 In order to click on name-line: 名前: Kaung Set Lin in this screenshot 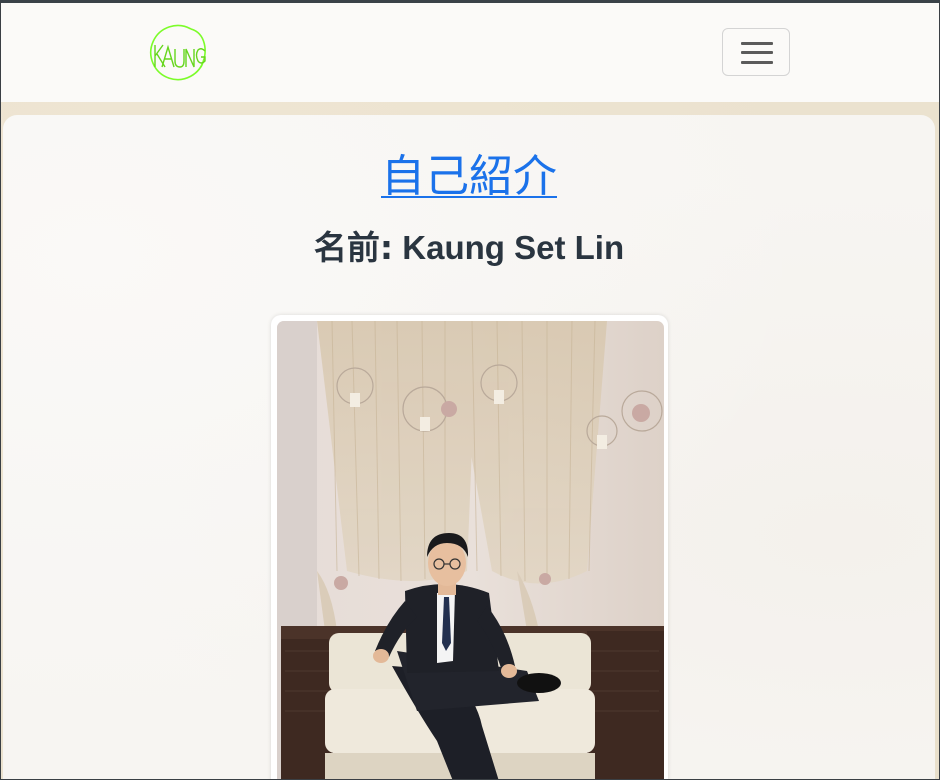, I will do `click(469, 248)`.